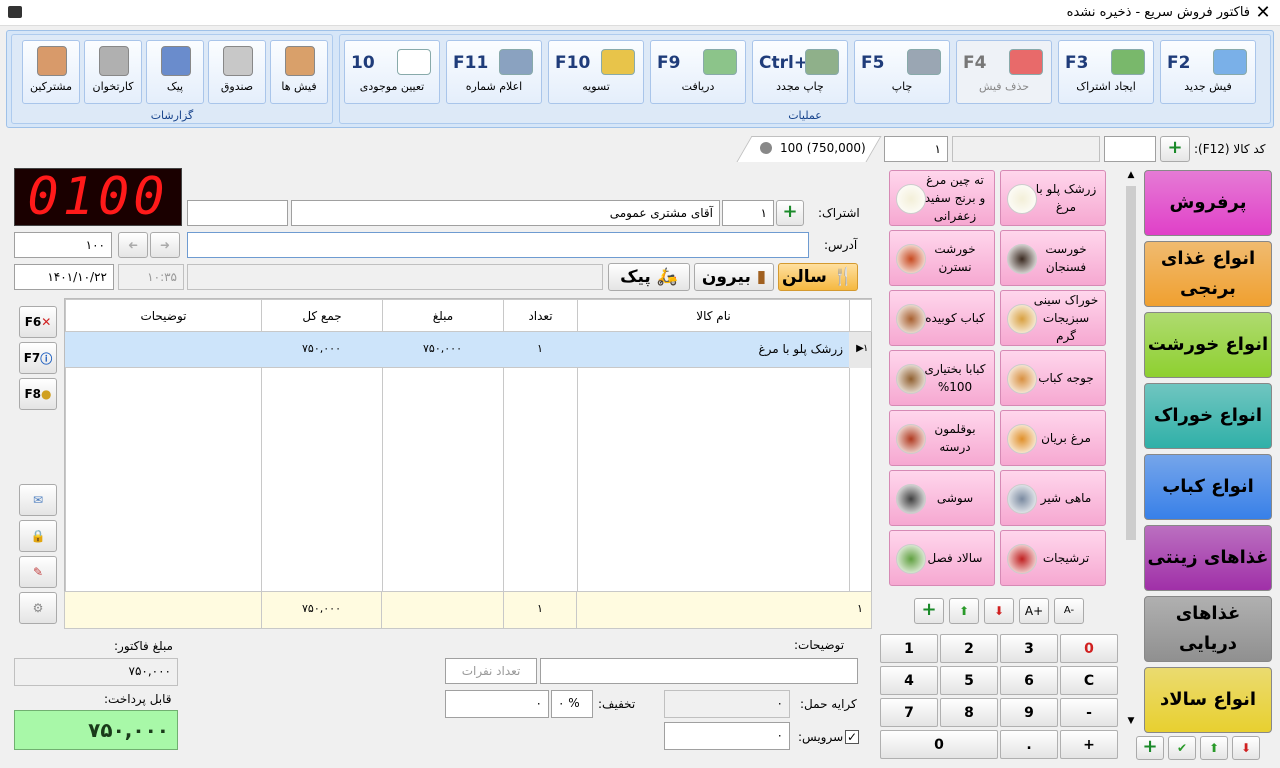  Describe the element at coordinates (1208, 416) in the screenshot. I see `category-button-3: انواع خوراک` at that location.